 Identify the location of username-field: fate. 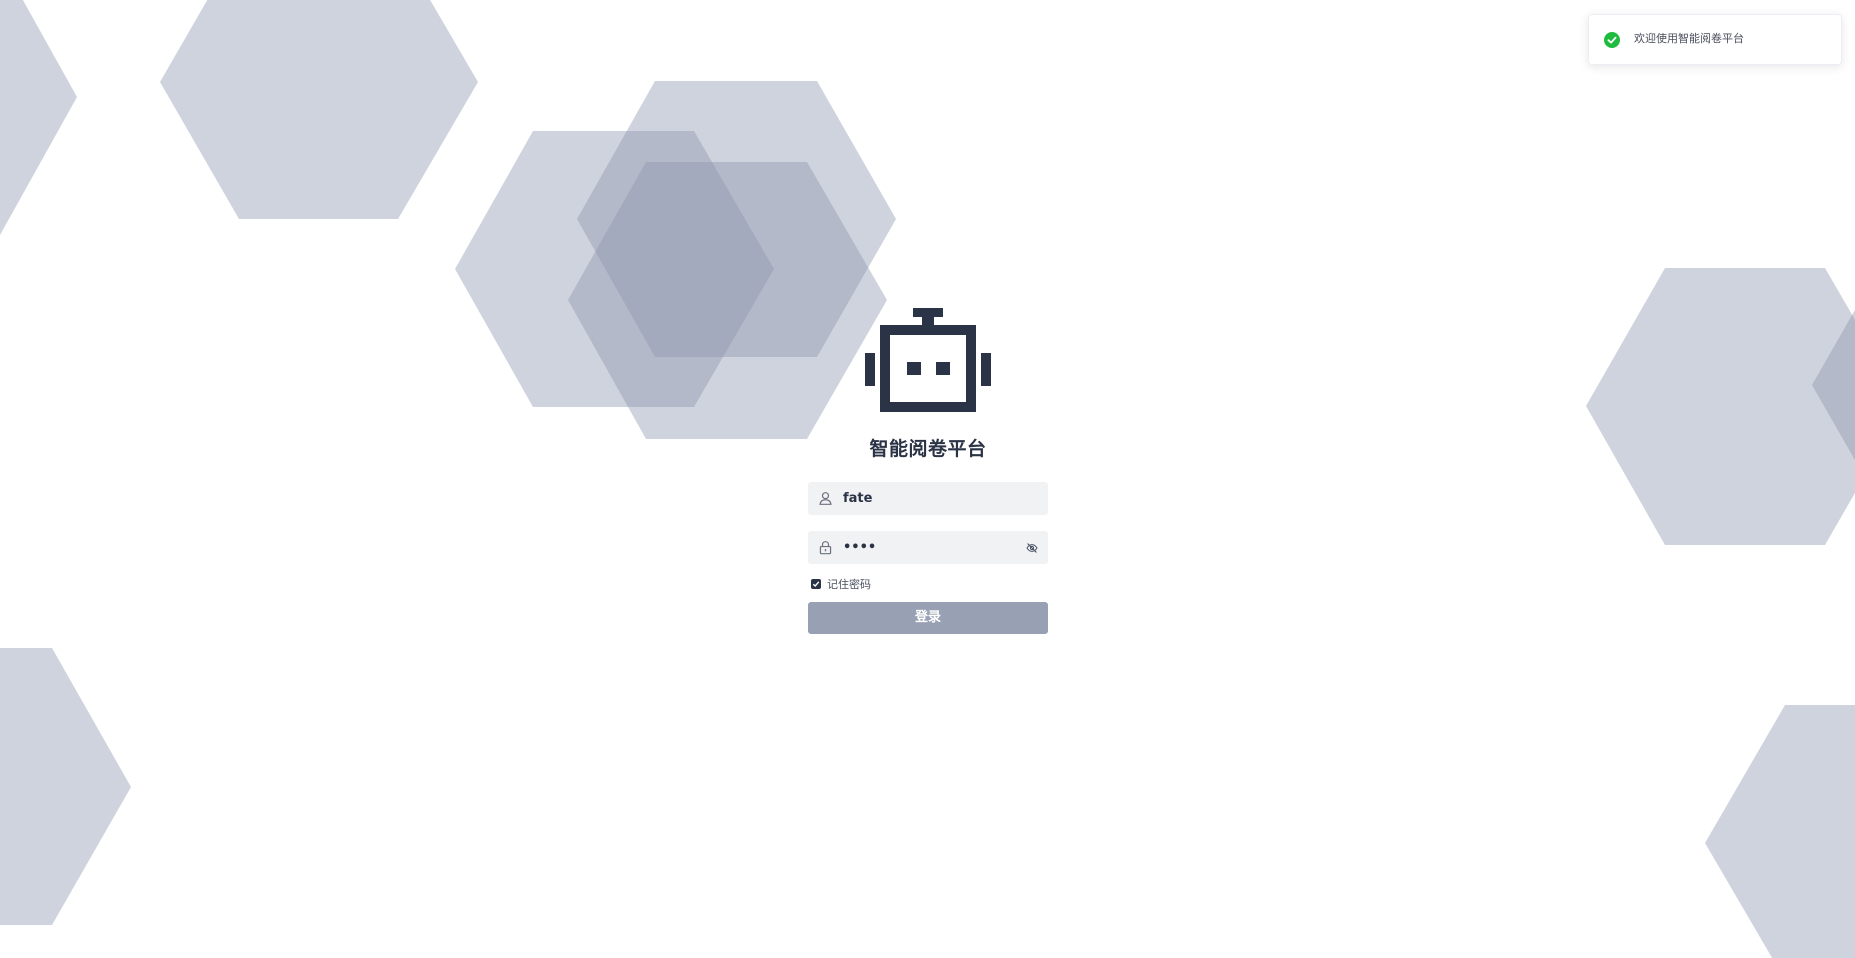
(928, 498).